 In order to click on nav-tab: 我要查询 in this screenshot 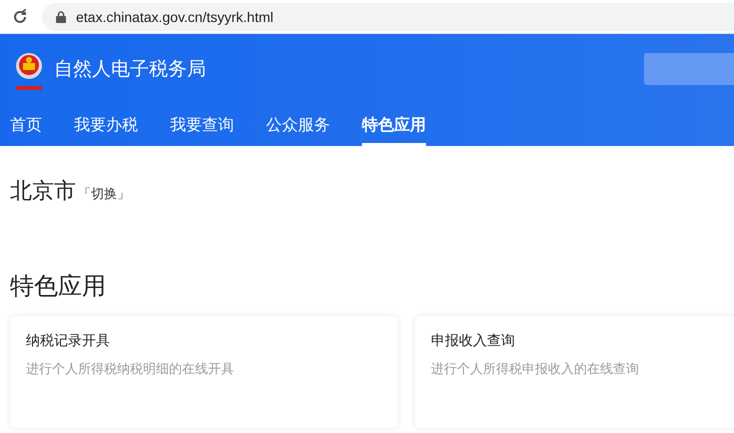, I will do `click(202, 125)`.